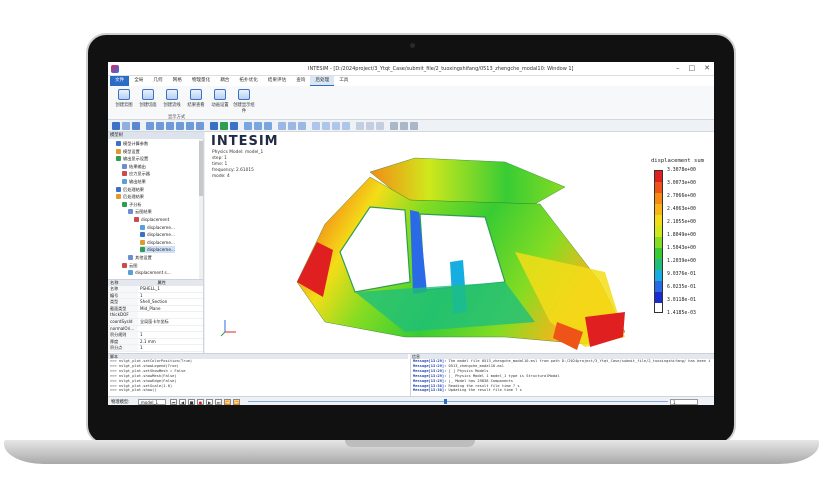  Describe the element at coordinates (148, 98) in the screenshot. I see `create-section-button: 创建切面` at that location.